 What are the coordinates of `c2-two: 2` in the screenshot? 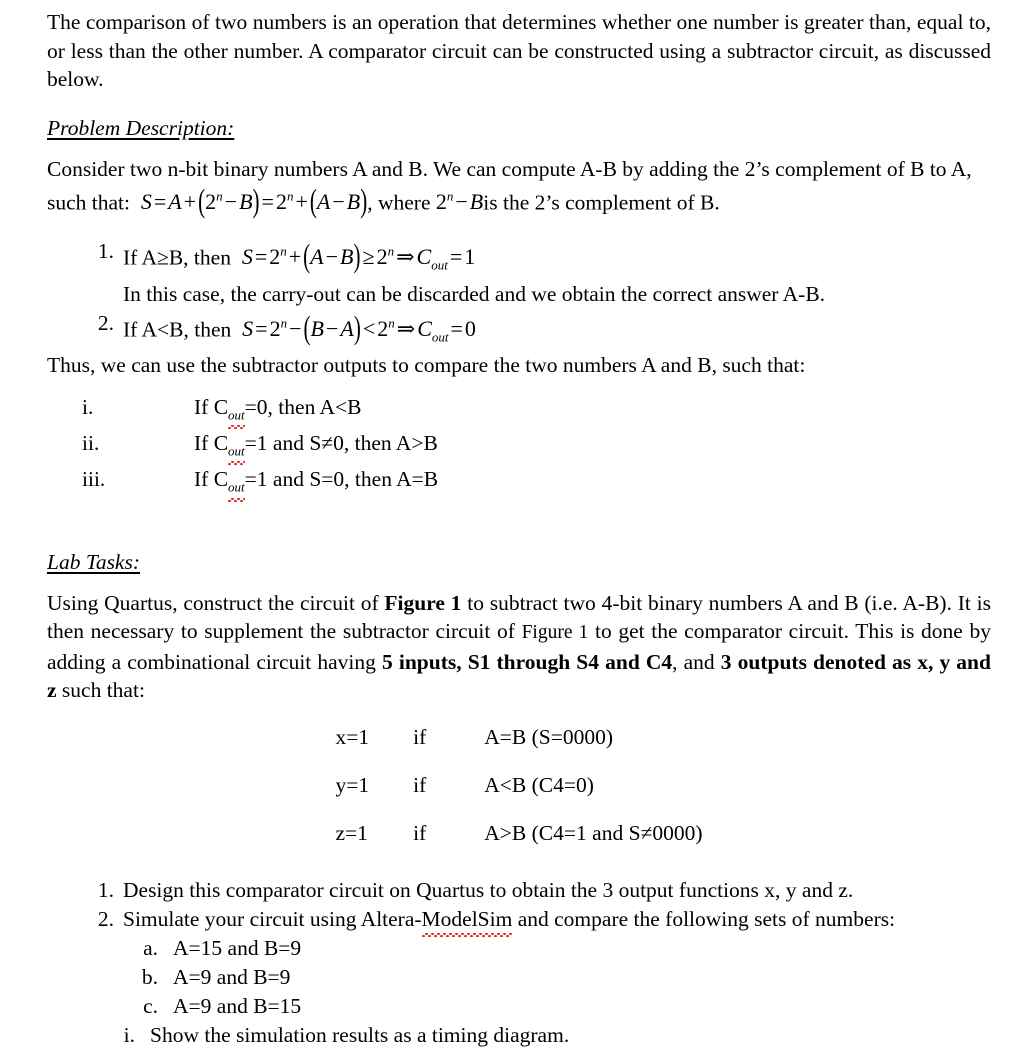 It's located at (275, 328).